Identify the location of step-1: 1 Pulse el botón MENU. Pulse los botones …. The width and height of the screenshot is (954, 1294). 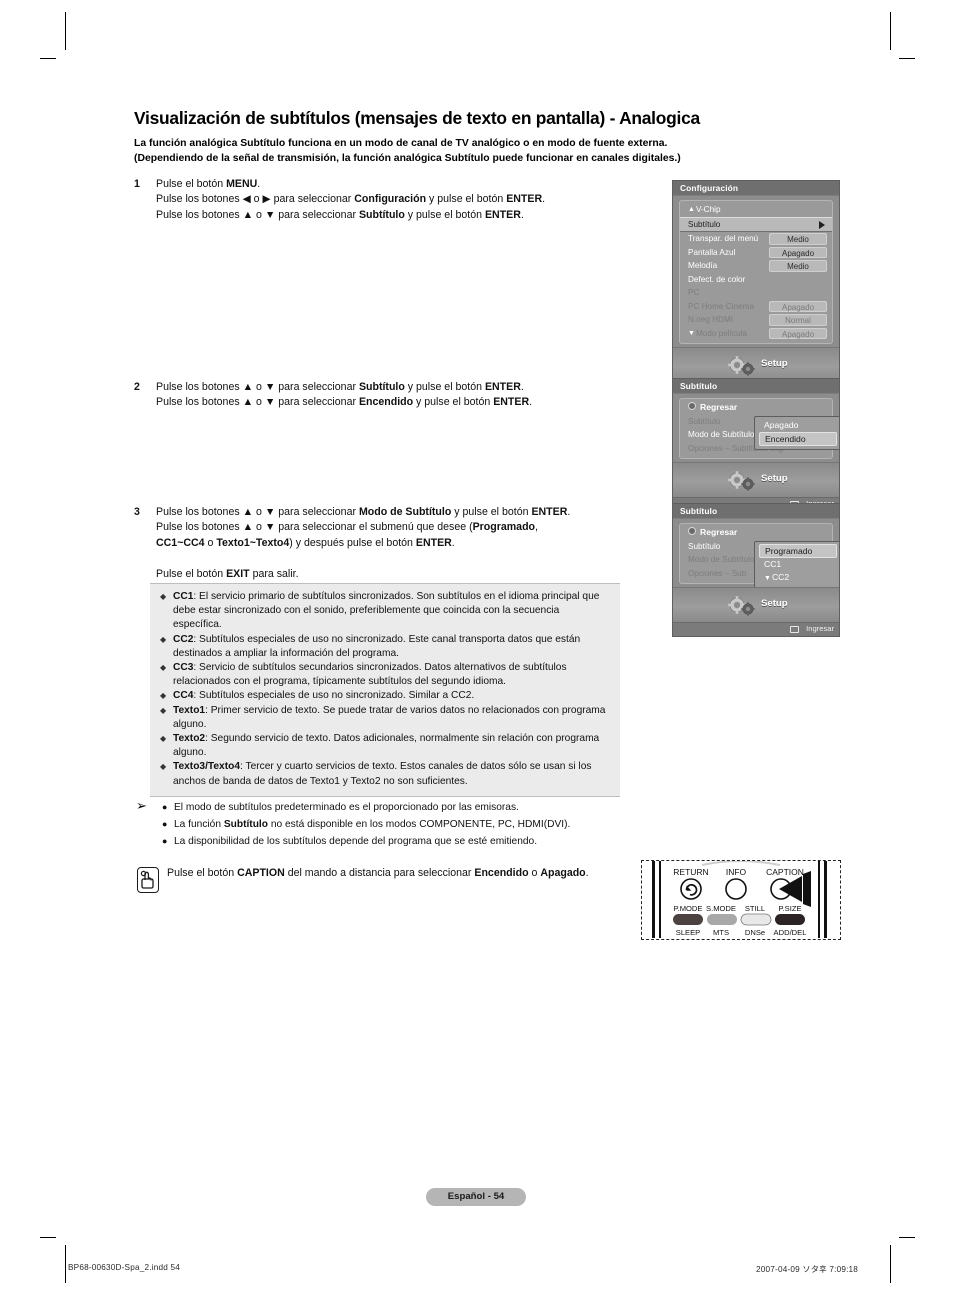
(394, 200).